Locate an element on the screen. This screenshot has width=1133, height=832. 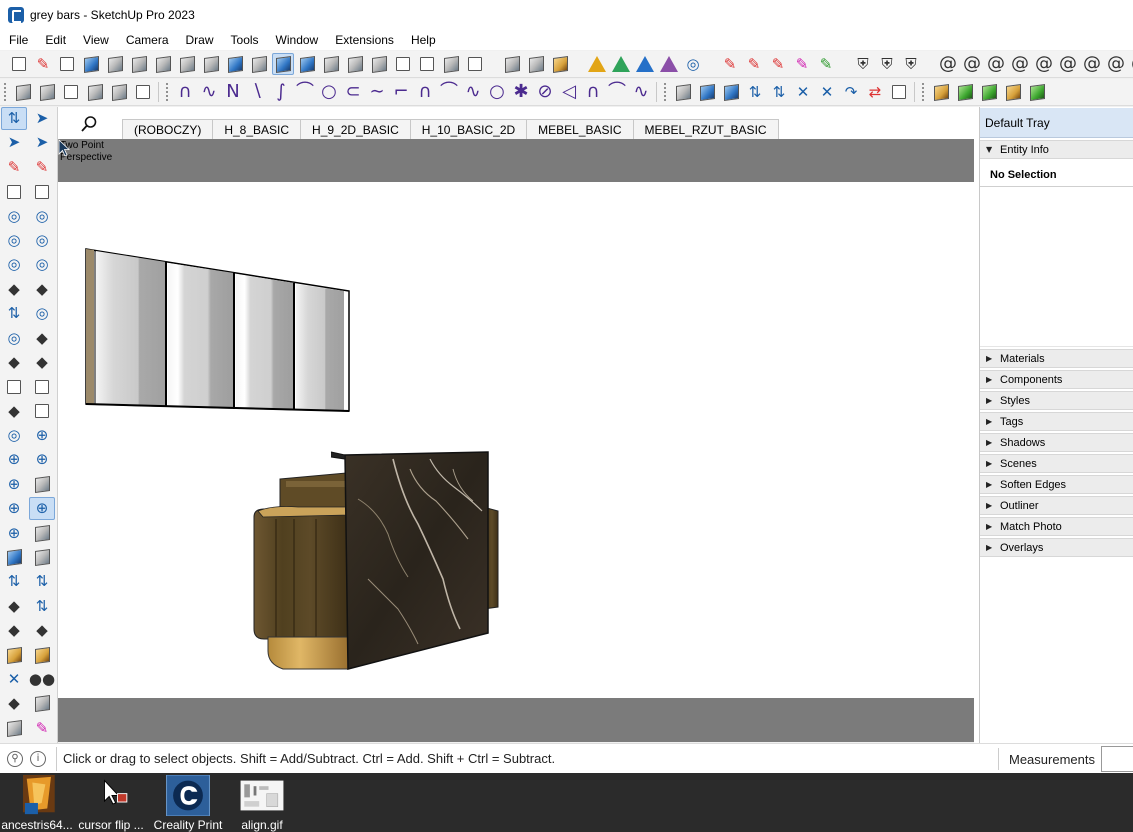
grey-bars-panel-group is located at coordinates (217, 330).